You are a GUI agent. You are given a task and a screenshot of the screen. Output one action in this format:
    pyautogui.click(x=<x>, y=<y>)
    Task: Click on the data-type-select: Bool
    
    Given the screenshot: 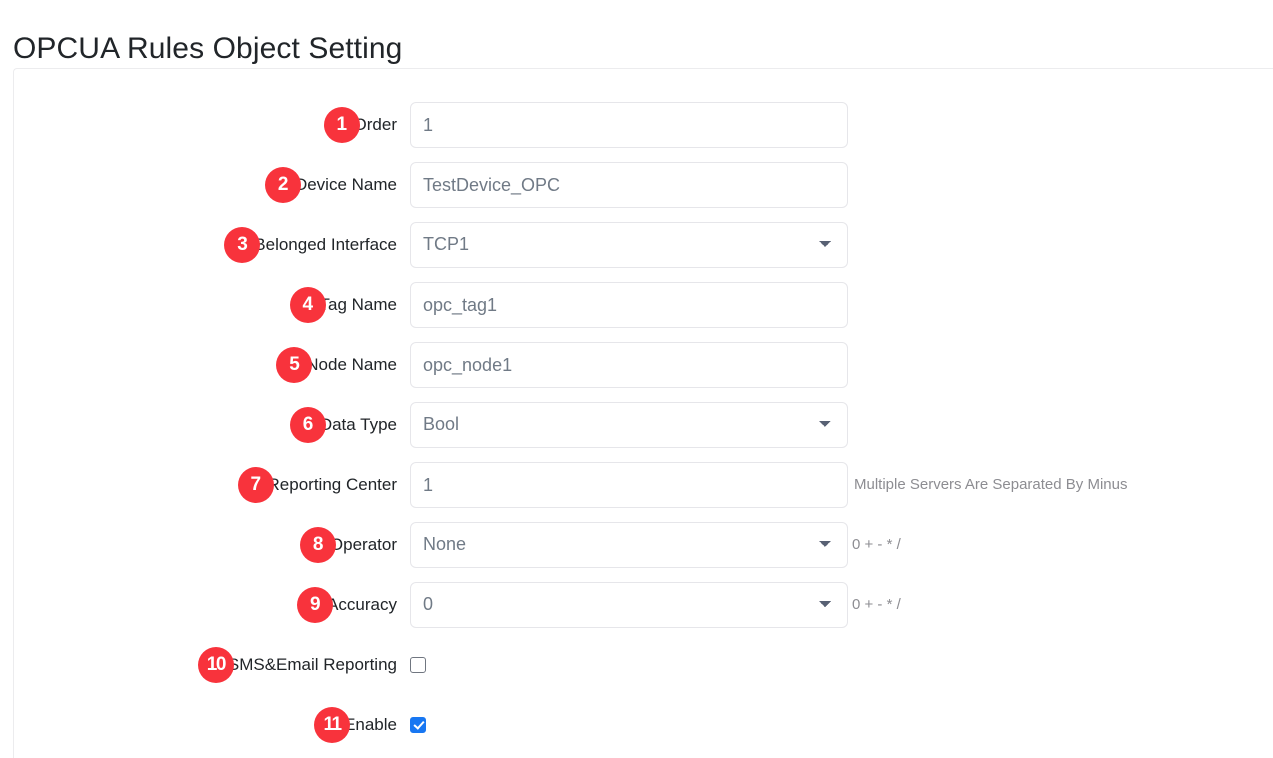 What is the action you would take?
    pyautogui.click(x=629, y=425)
    